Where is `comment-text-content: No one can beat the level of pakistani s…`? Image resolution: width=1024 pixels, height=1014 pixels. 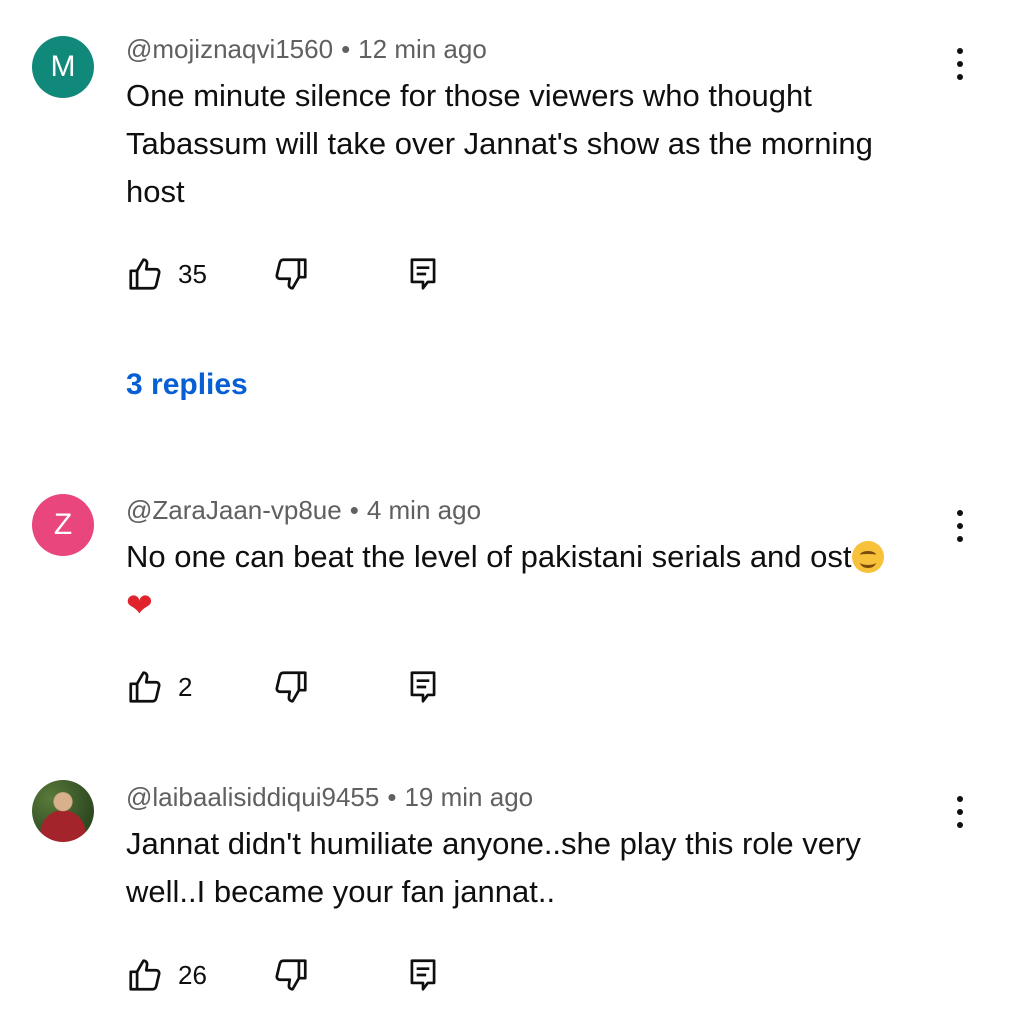
comment-text-content: No one can beat the level of pakistani s… is located at coordinates (489, 556).